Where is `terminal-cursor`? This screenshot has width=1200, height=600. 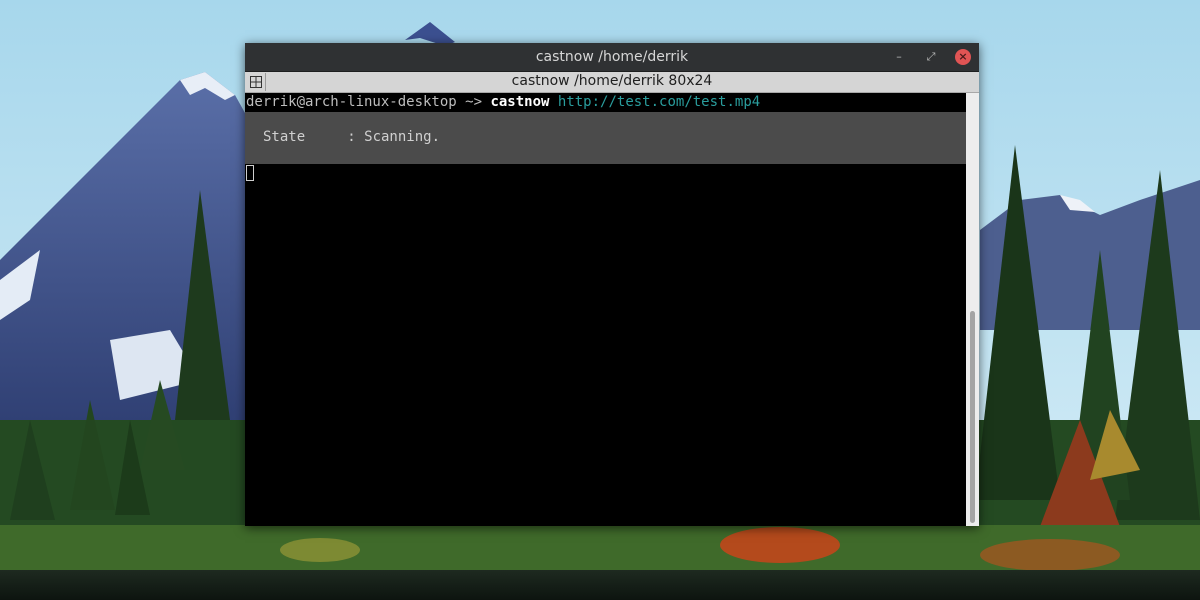 terminal-cursor is located at coordinates (250, 173).